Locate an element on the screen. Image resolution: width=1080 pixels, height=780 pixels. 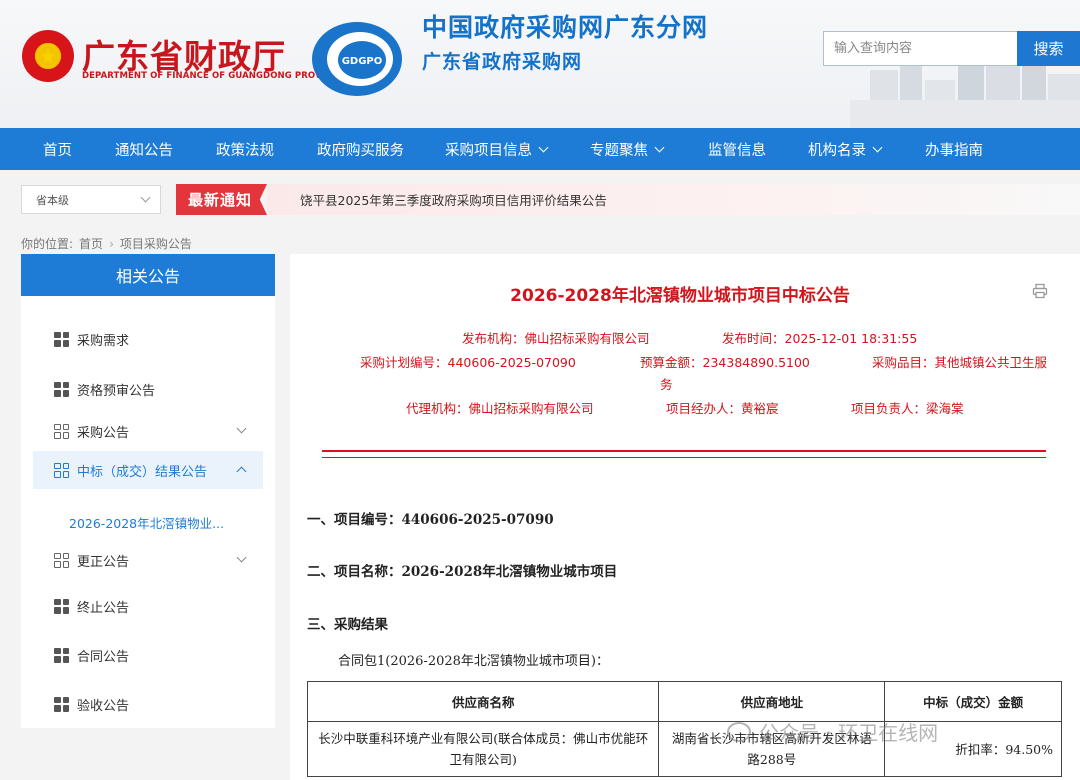
sidebar-item-label: 采购公告 is located at coordinates (103, 433).